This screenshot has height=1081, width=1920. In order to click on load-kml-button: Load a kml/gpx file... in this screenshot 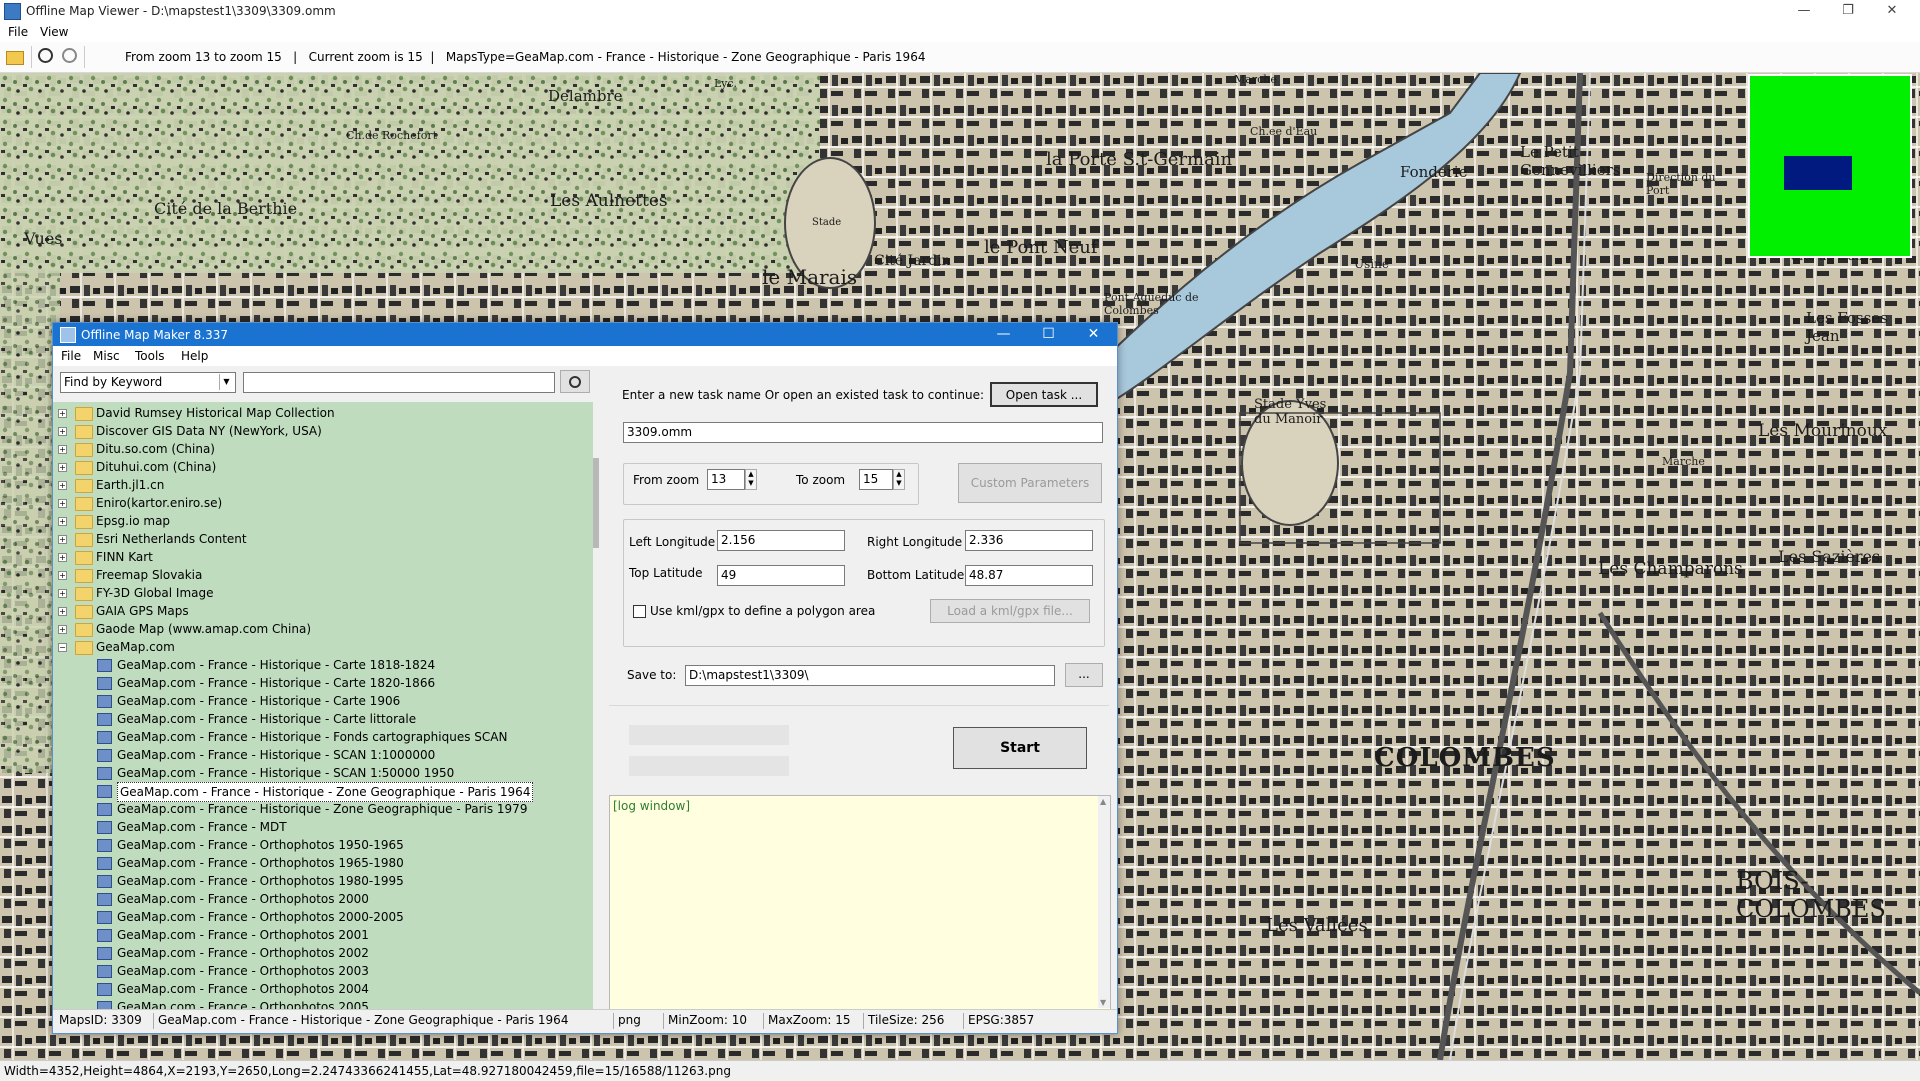, I will do `click(1010, 611)`.